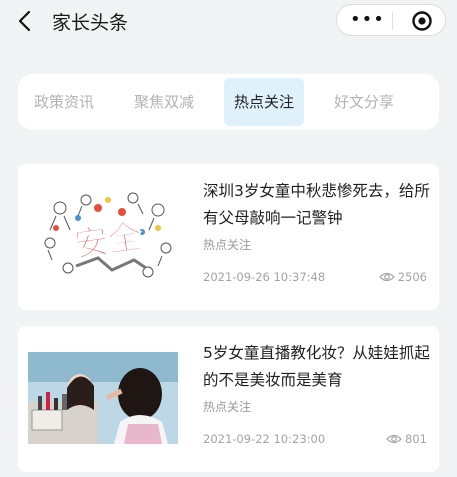  I want to click on more-dots-icon: •••, so click(367, 20).